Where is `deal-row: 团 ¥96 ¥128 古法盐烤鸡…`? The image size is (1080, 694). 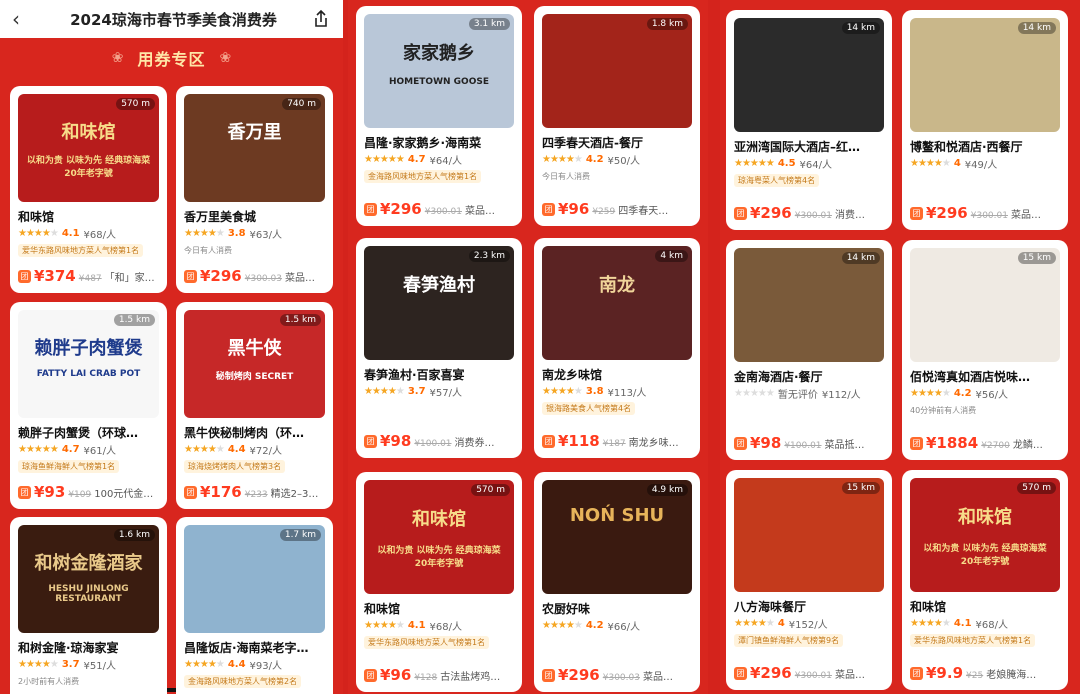 deal-row: 团 ¥96 ¥128 古法盐烤鸡… is located at coordinates (441, 675).